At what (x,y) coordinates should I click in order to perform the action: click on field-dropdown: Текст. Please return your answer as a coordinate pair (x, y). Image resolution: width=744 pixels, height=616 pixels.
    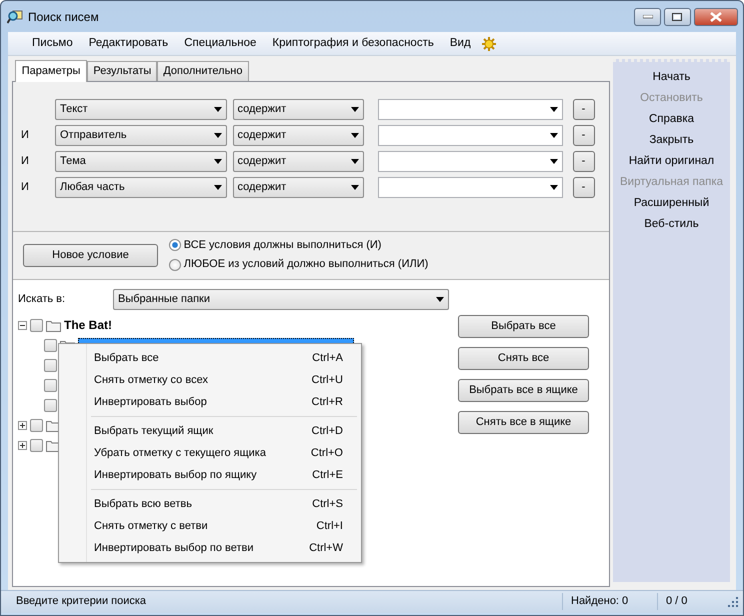
    Looking at the image, I should click on (141, 109).